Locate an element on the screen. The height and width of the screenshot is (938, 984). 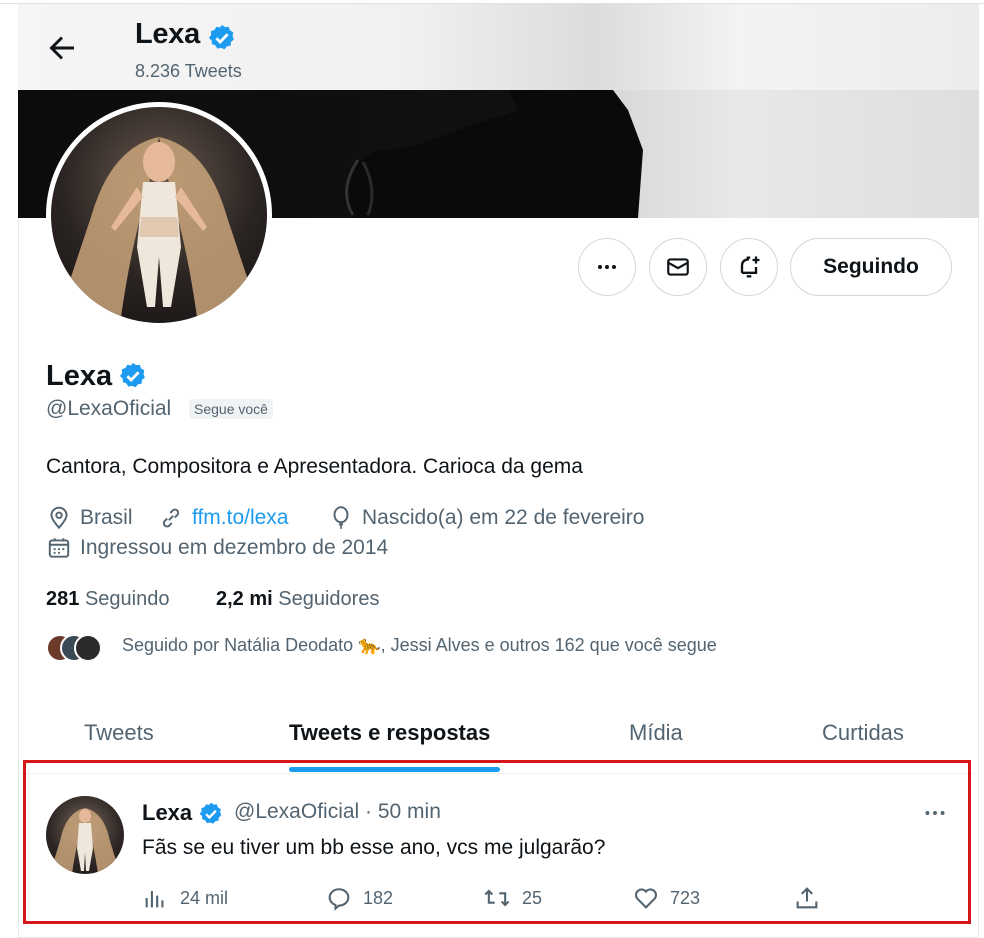
following-button: Seguindo is located at coordinates (871, 267).